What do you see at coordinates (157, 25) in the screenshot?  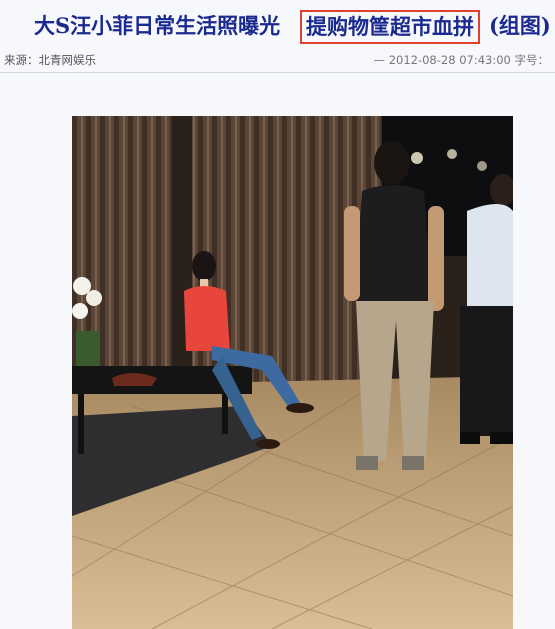 I see `headline-text: 大S汪小菲日常生活照曝光` at bounding box center [157, 25].